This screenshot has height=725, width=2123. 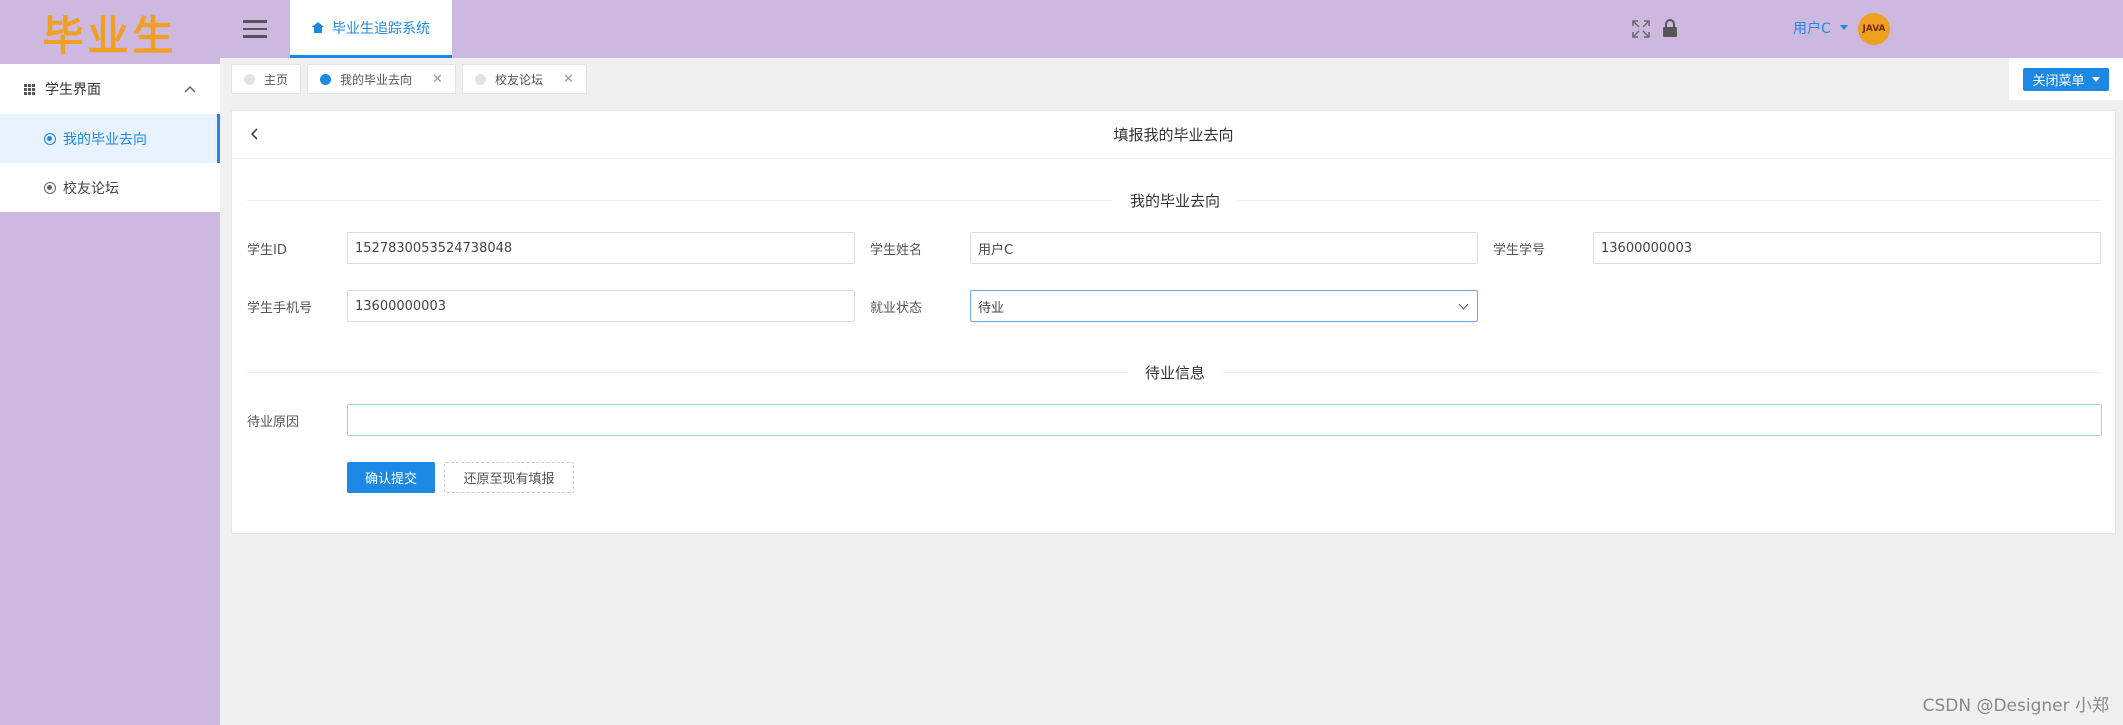 I want to click on app-tab-label: 毕业生追踪系统, so click(x=381, y=28).